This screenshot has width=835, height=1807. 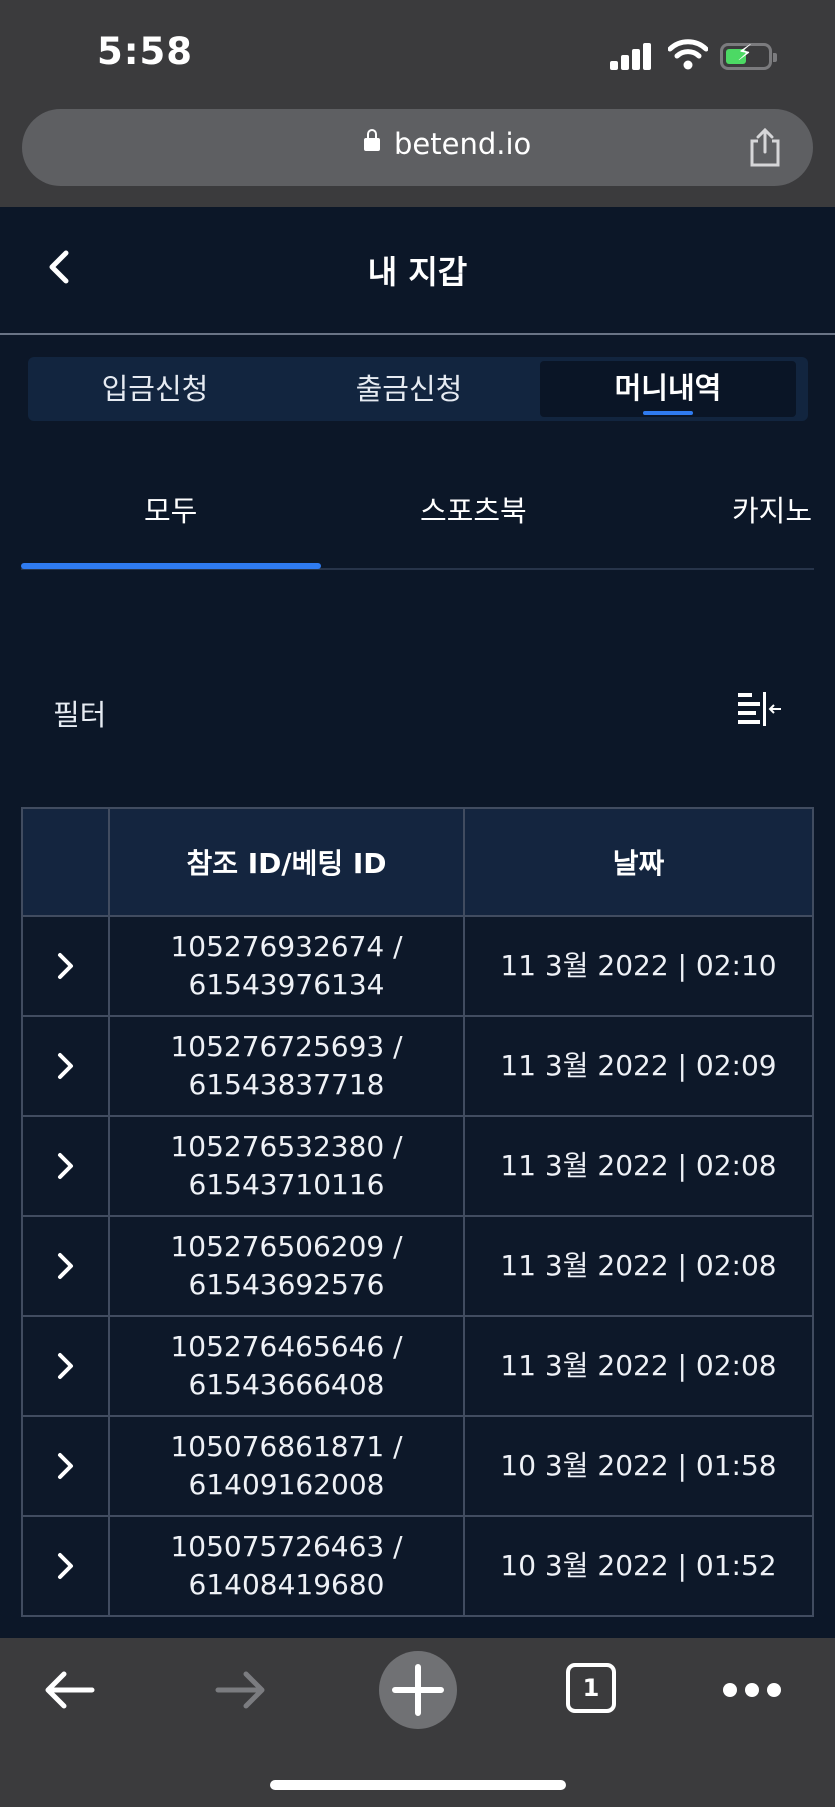 I want to click on date-cell: 10 3월 2022 | 01:58, so click(x=638, y=1466).